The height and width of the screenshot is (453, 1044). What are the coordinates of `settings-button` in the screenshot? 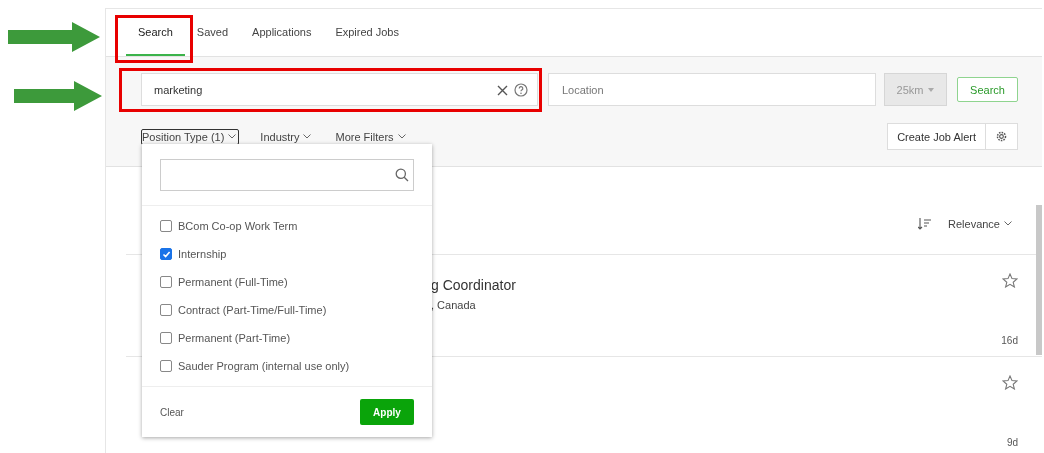 It's located at (1002, 136).